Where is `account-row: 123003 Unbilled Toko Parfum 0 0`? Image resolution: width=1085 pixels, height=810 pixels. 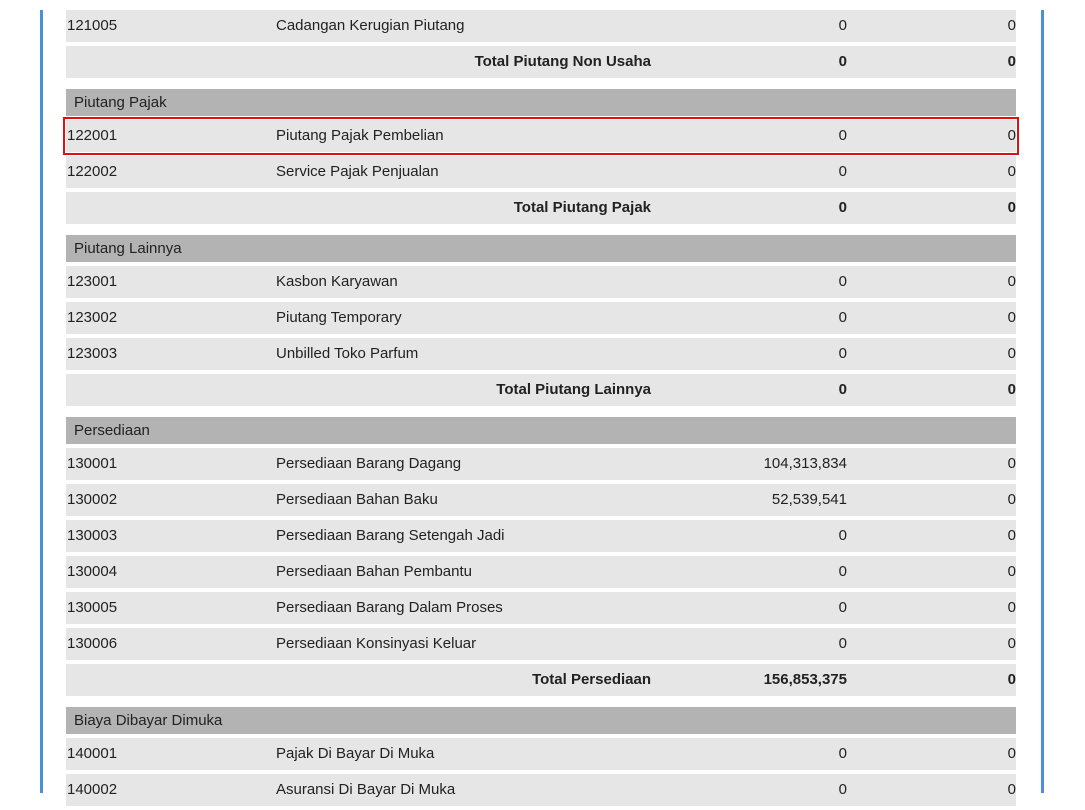
account-row: 123003 Unbilled Toko Parfum 0 0 is located at coordinates (541, 354).